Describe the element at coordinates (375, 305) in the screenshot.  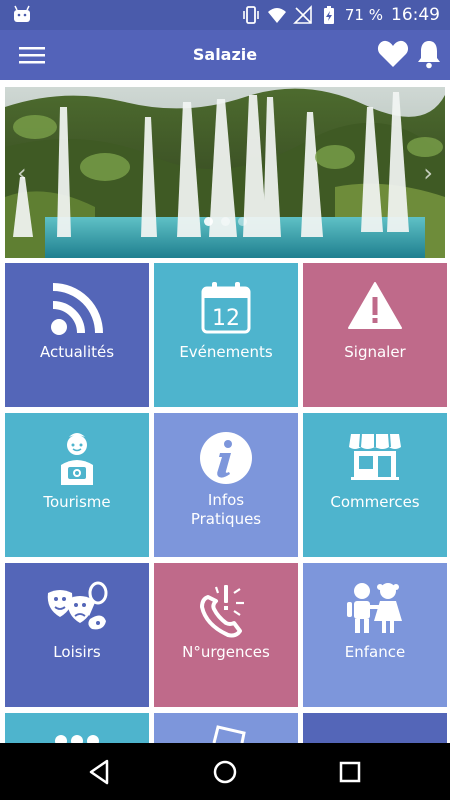
I see `warning-icon` at that location.